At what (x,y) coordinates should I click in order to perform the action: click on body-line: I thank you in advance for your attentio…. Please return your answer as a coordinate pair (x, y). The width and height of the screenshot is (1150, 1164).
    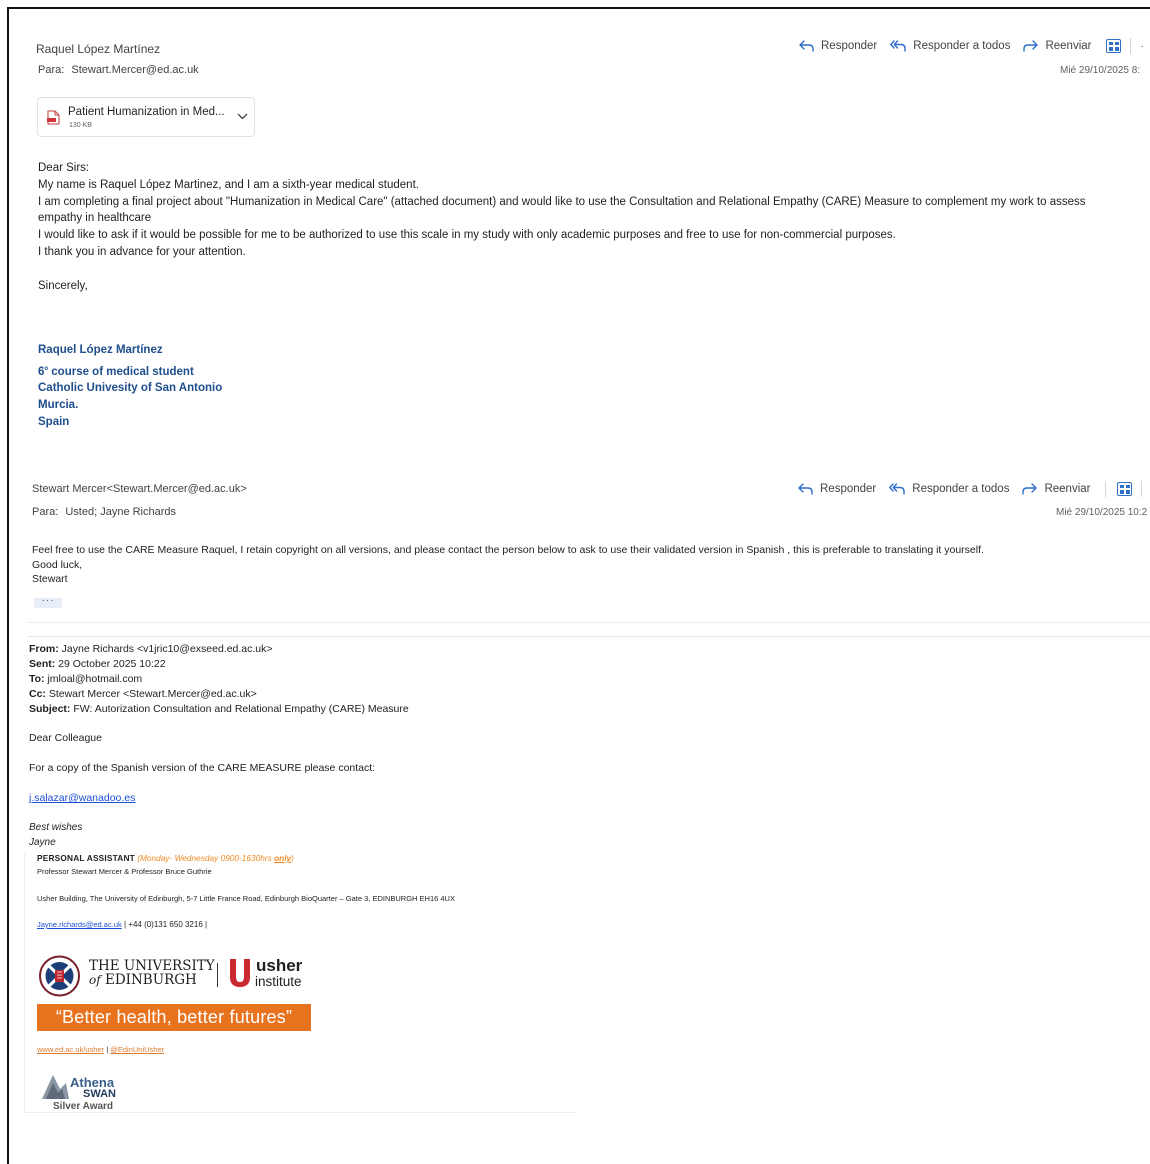
    Looking at the image, I should click on (142, 251).